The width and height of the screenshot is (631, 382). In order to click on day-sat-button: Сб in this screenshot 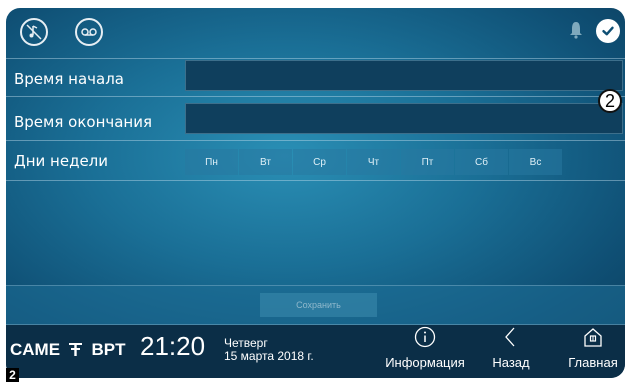, I will do `click(481, 162)`.